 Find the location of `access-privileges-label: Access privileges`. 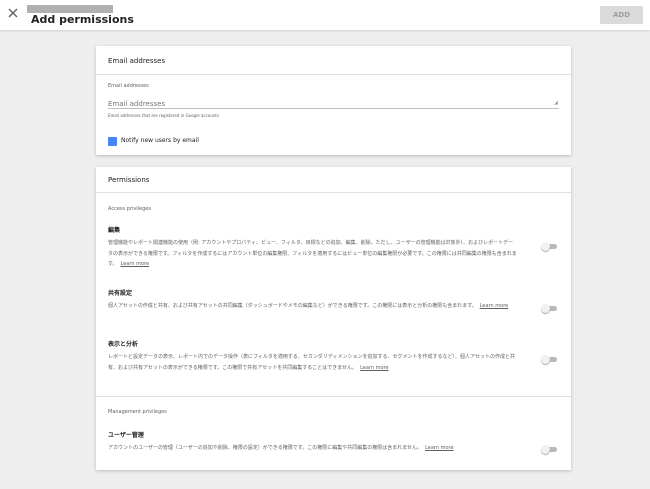

access-privileges-label: Access privileges is located at coordinates (129, 209).